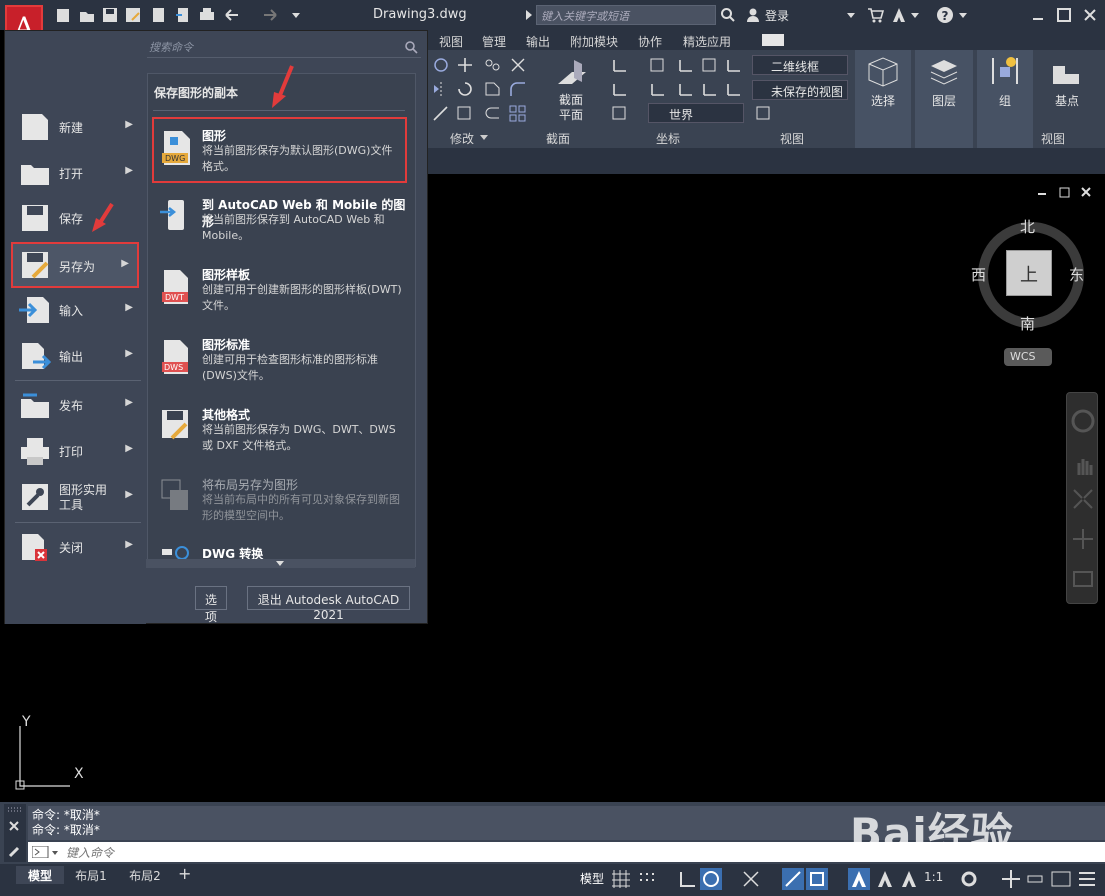 The image size is (1105, 896). What do you see at coordinates (800, 65) in the screenshot?
I see `visual-style-dropdown: 二维线框` at bounding box center [800, 65].